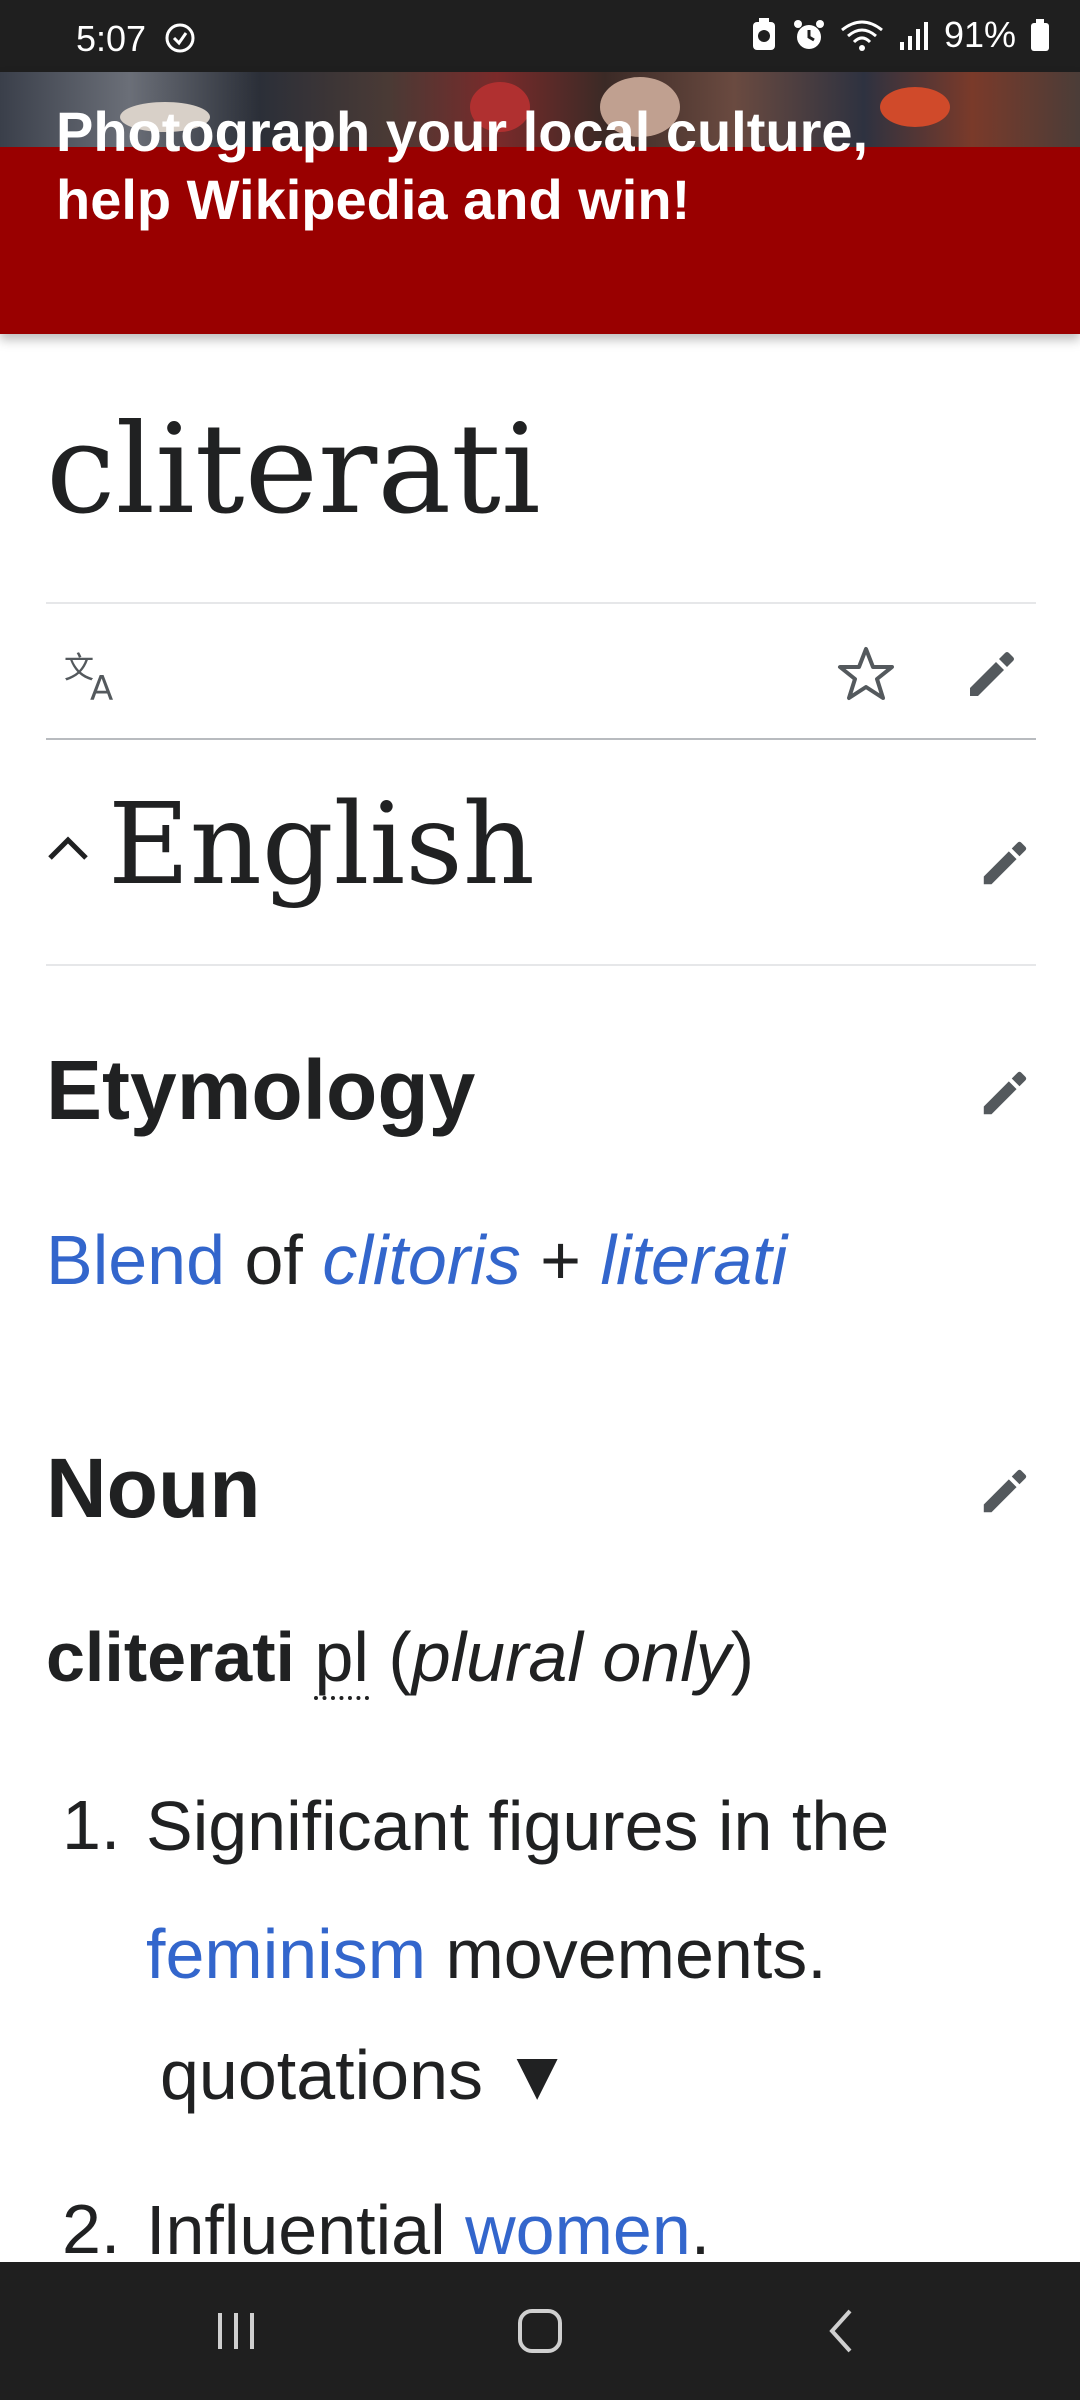 This screenshot has width=1080, height=2400. What do you see at coordinates (571, 1657) in the screenshot?
I see `plural-only-label: plural only` at bounding box center [571, 1657].